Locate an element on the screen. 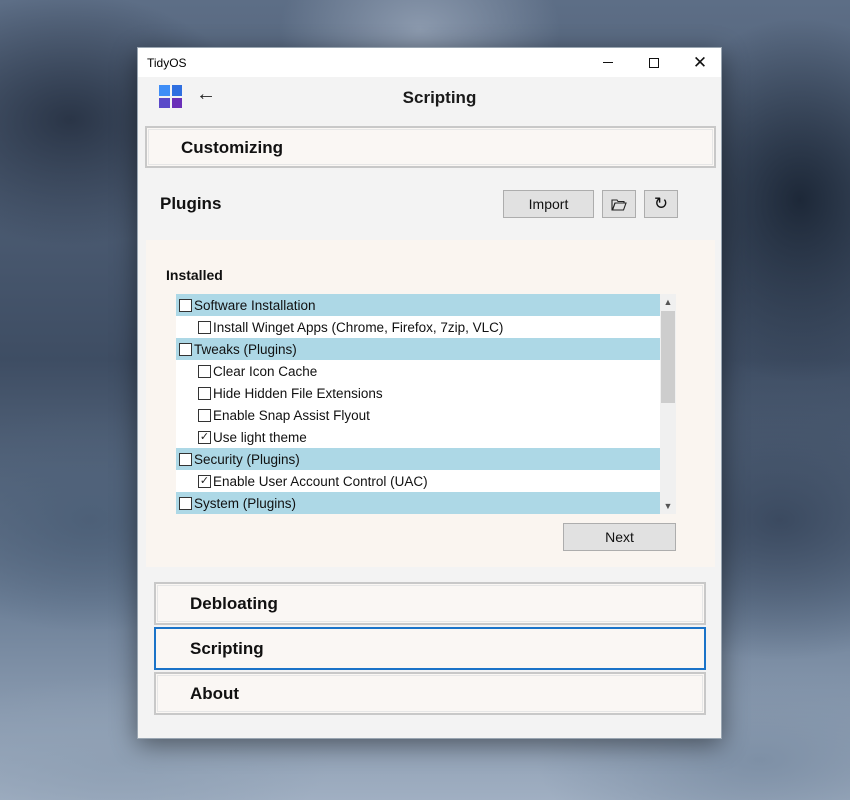 Image resolution: width=850 pixels, height=800 pixels. plugin-label: System (Plugins) is located at coordinates (245, 503).